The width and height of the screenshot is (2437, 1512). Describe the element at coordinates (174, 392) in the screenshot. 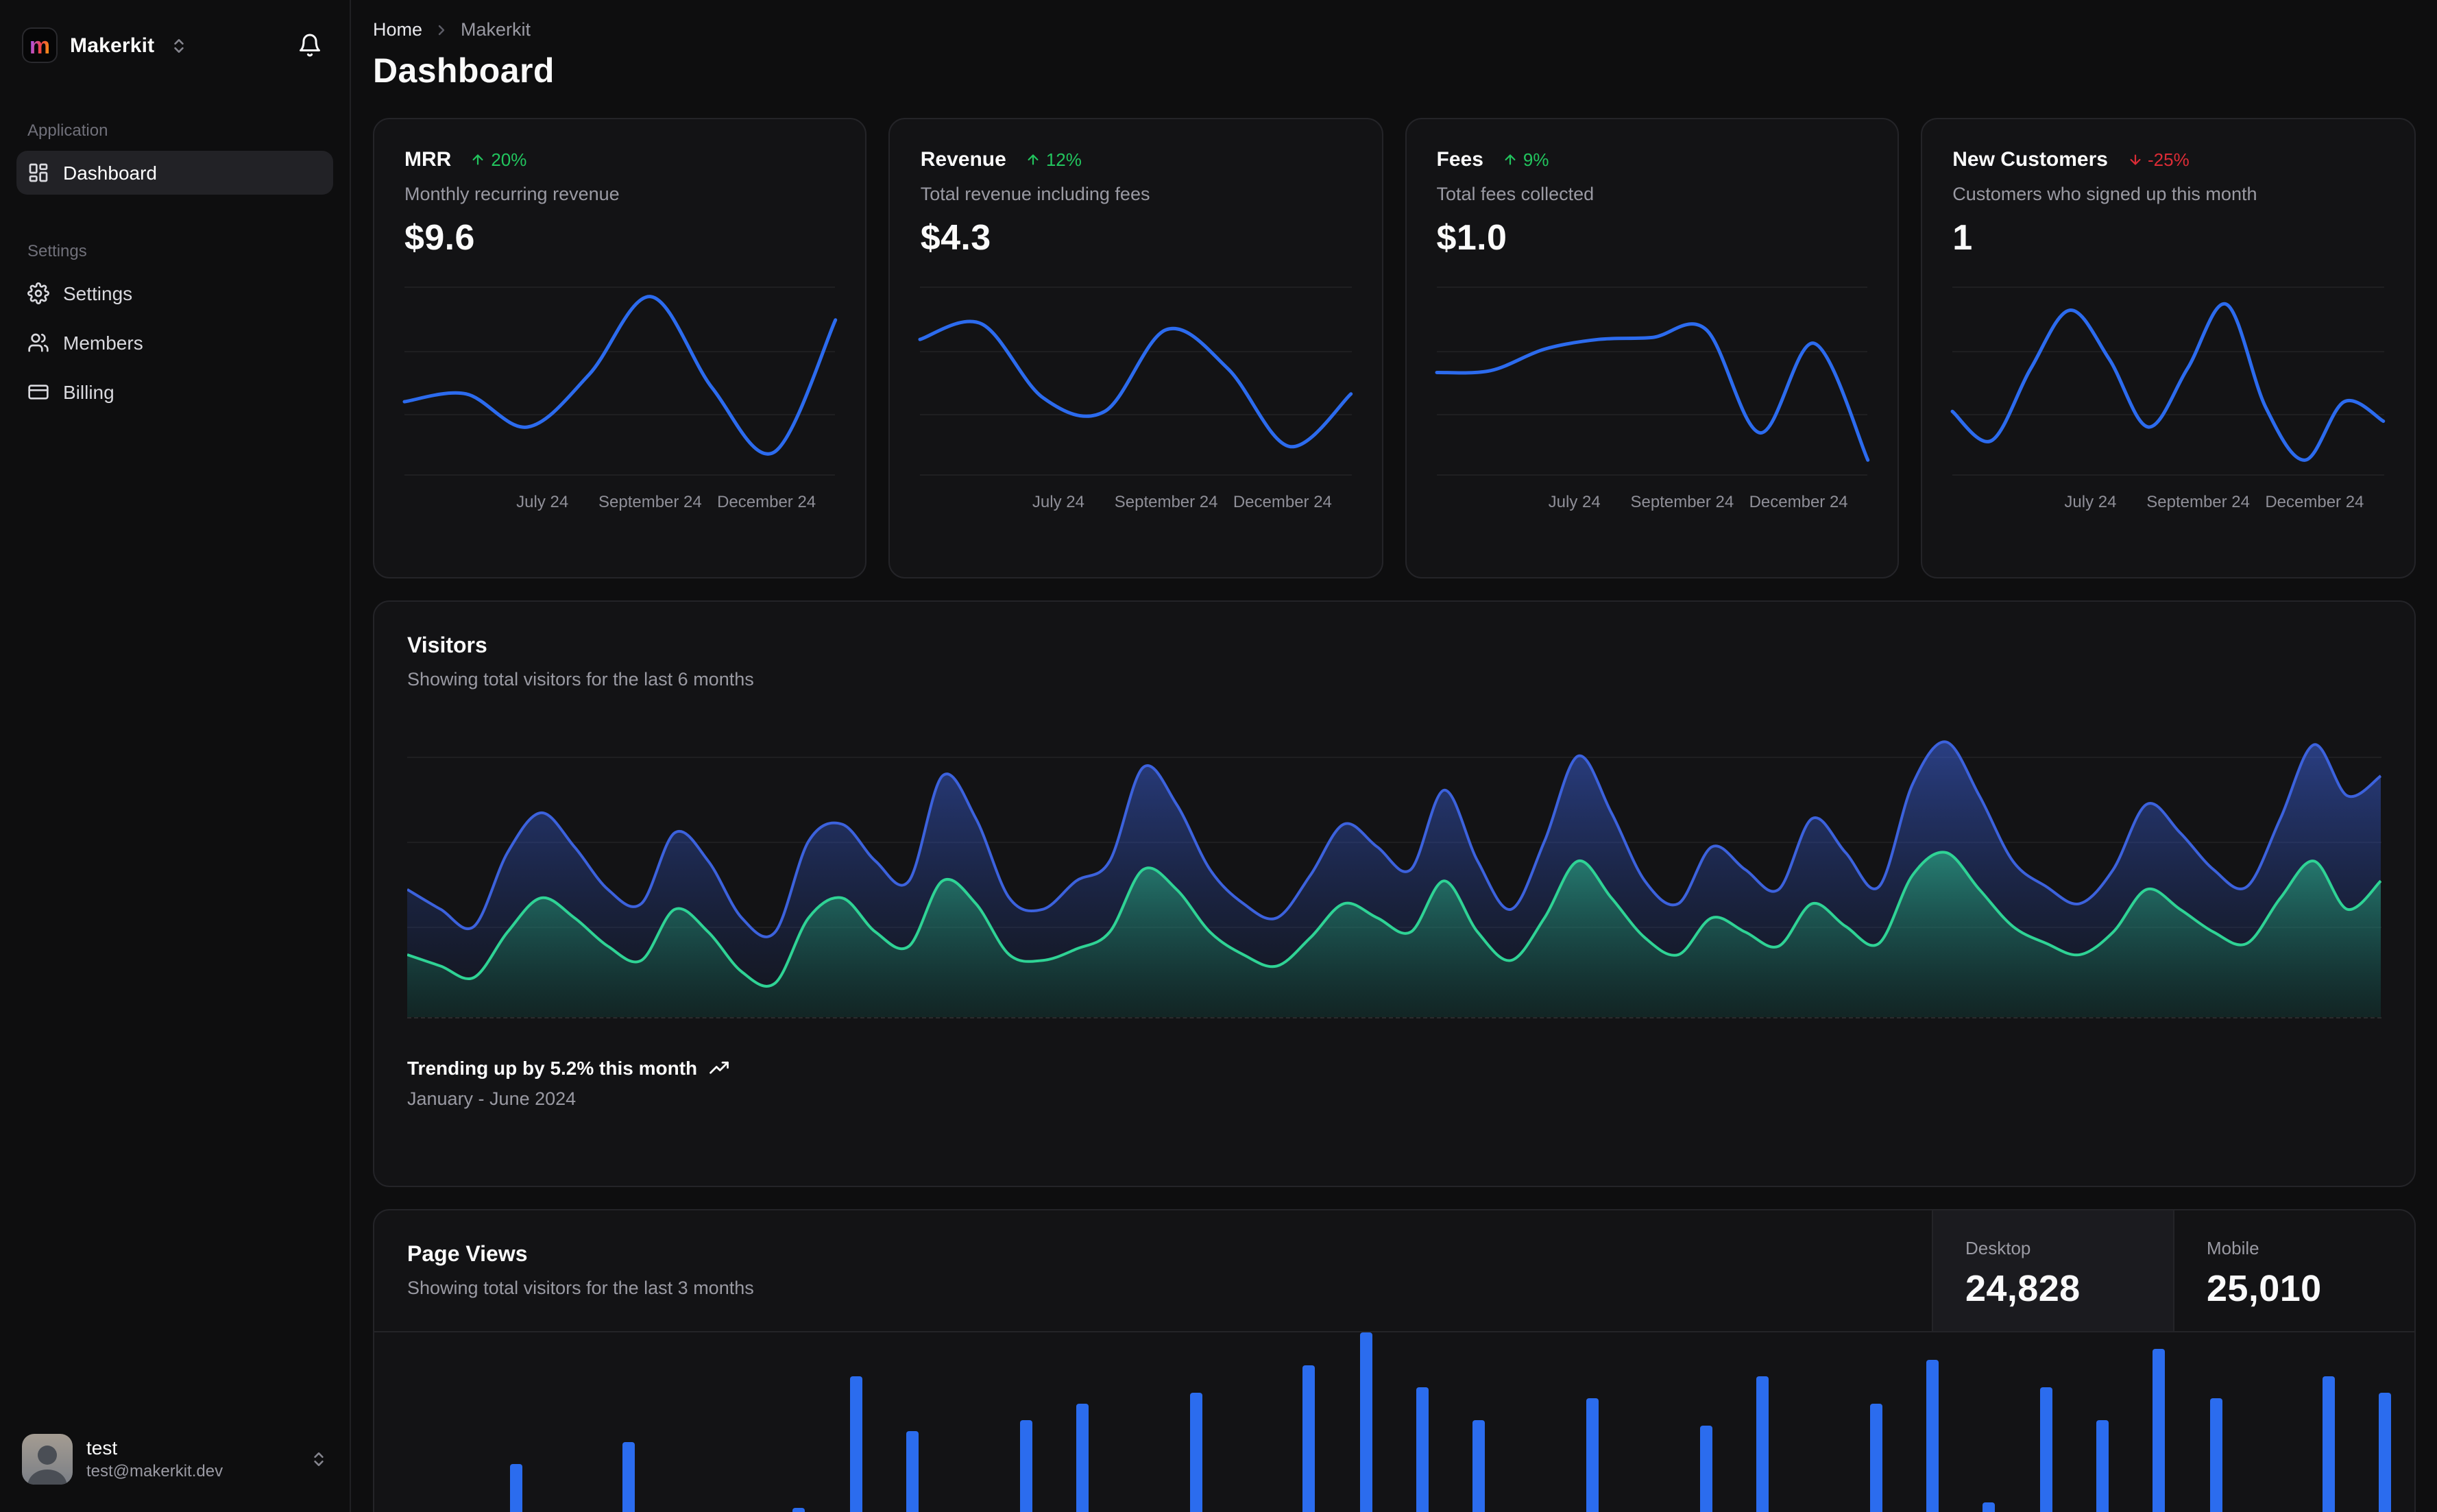

I see `sidebar-item-billing: Billing` at that location.